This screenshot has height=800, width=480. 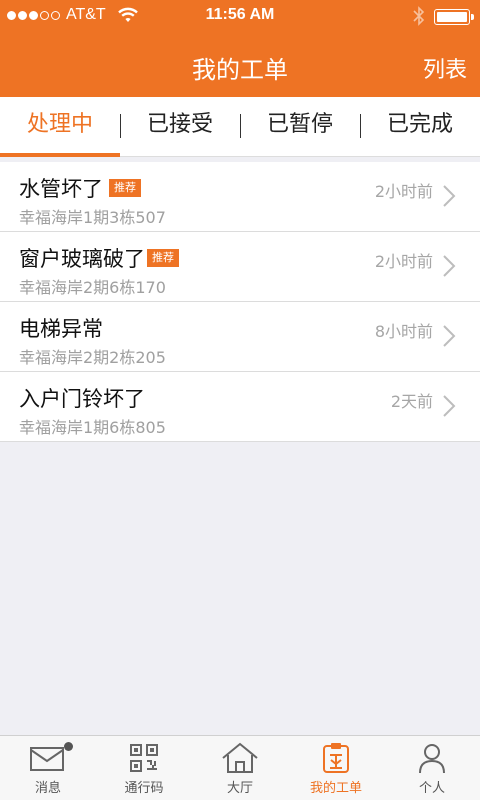 What do you see at coordinates (431, 788) in the screenshot?
I see `tabbar-label: 个人` at bounding box center [431, 788].